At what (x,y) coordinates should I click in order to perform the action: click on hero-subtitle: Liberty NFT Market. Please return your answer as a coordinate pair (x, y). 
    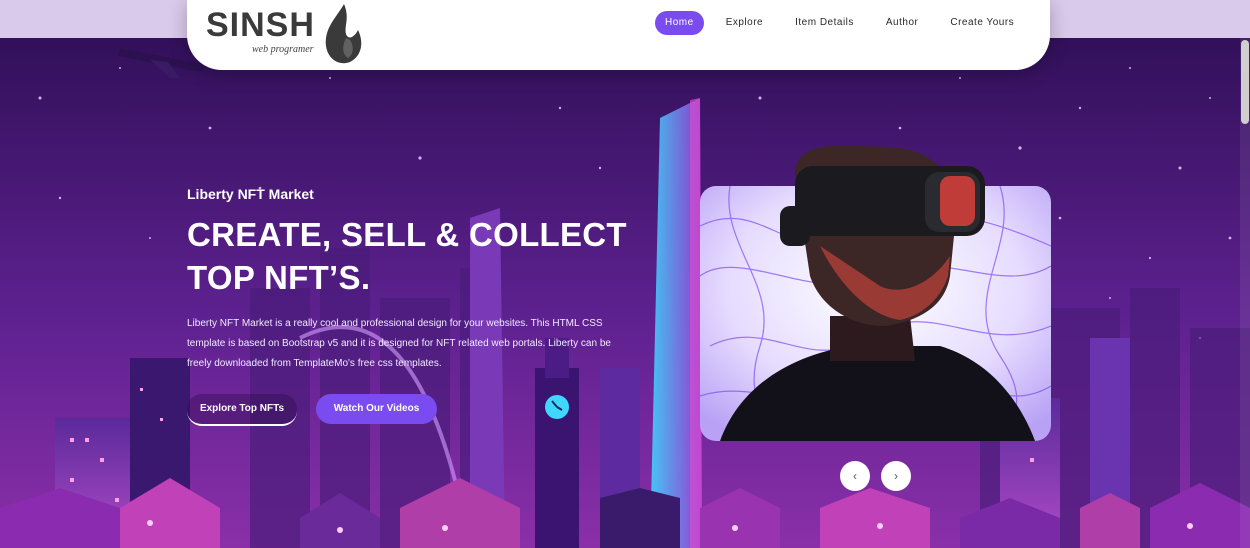
    Looking at the image, I should click on (250, 194).